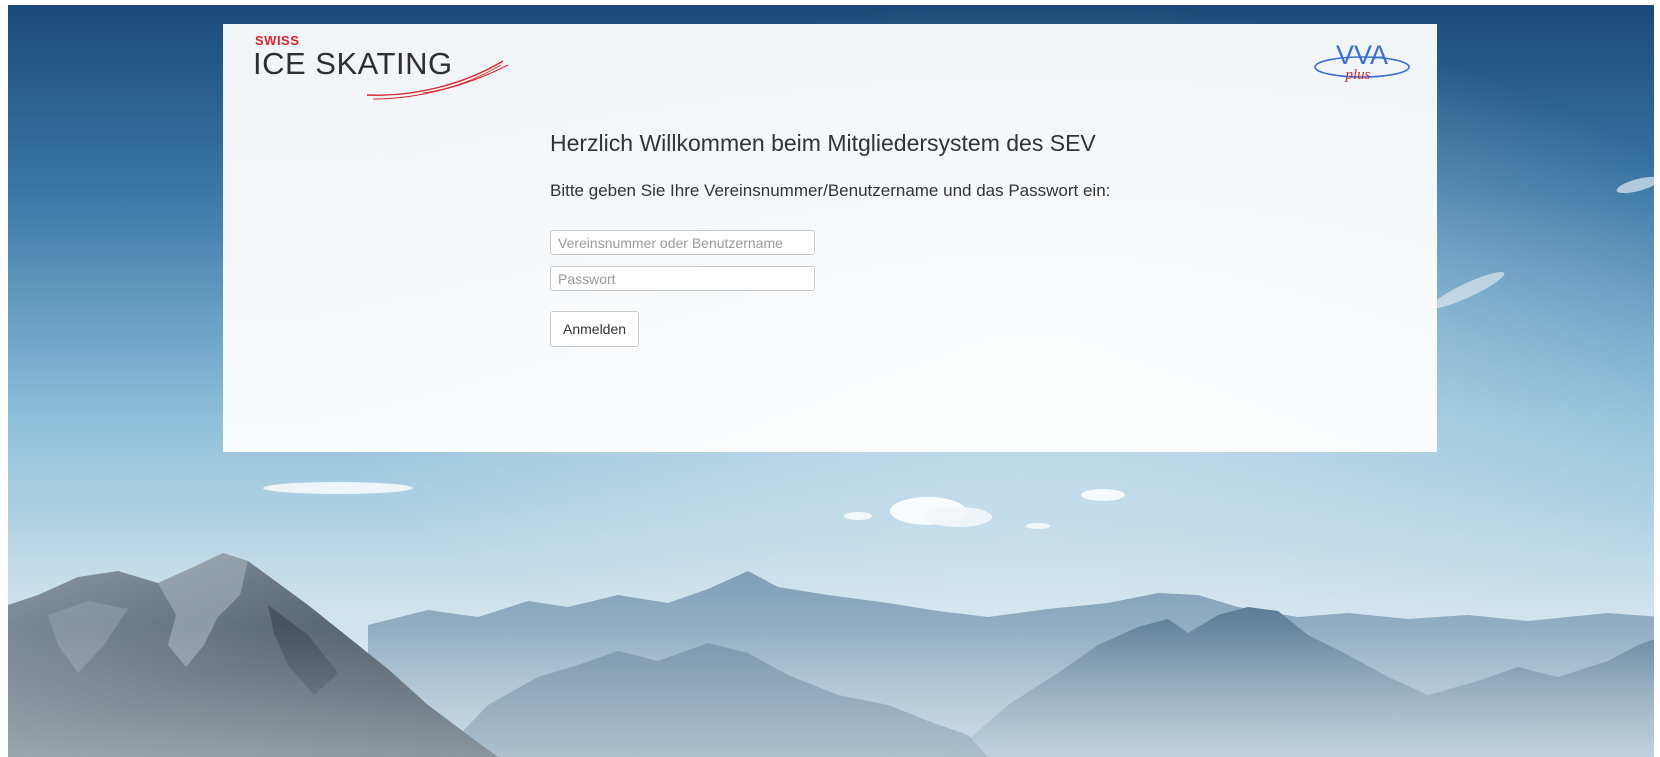  What do you see at coordinates (1357, 75) in the screenshot?
I see `plus-text: plus` at bounding box center [1357, 75].